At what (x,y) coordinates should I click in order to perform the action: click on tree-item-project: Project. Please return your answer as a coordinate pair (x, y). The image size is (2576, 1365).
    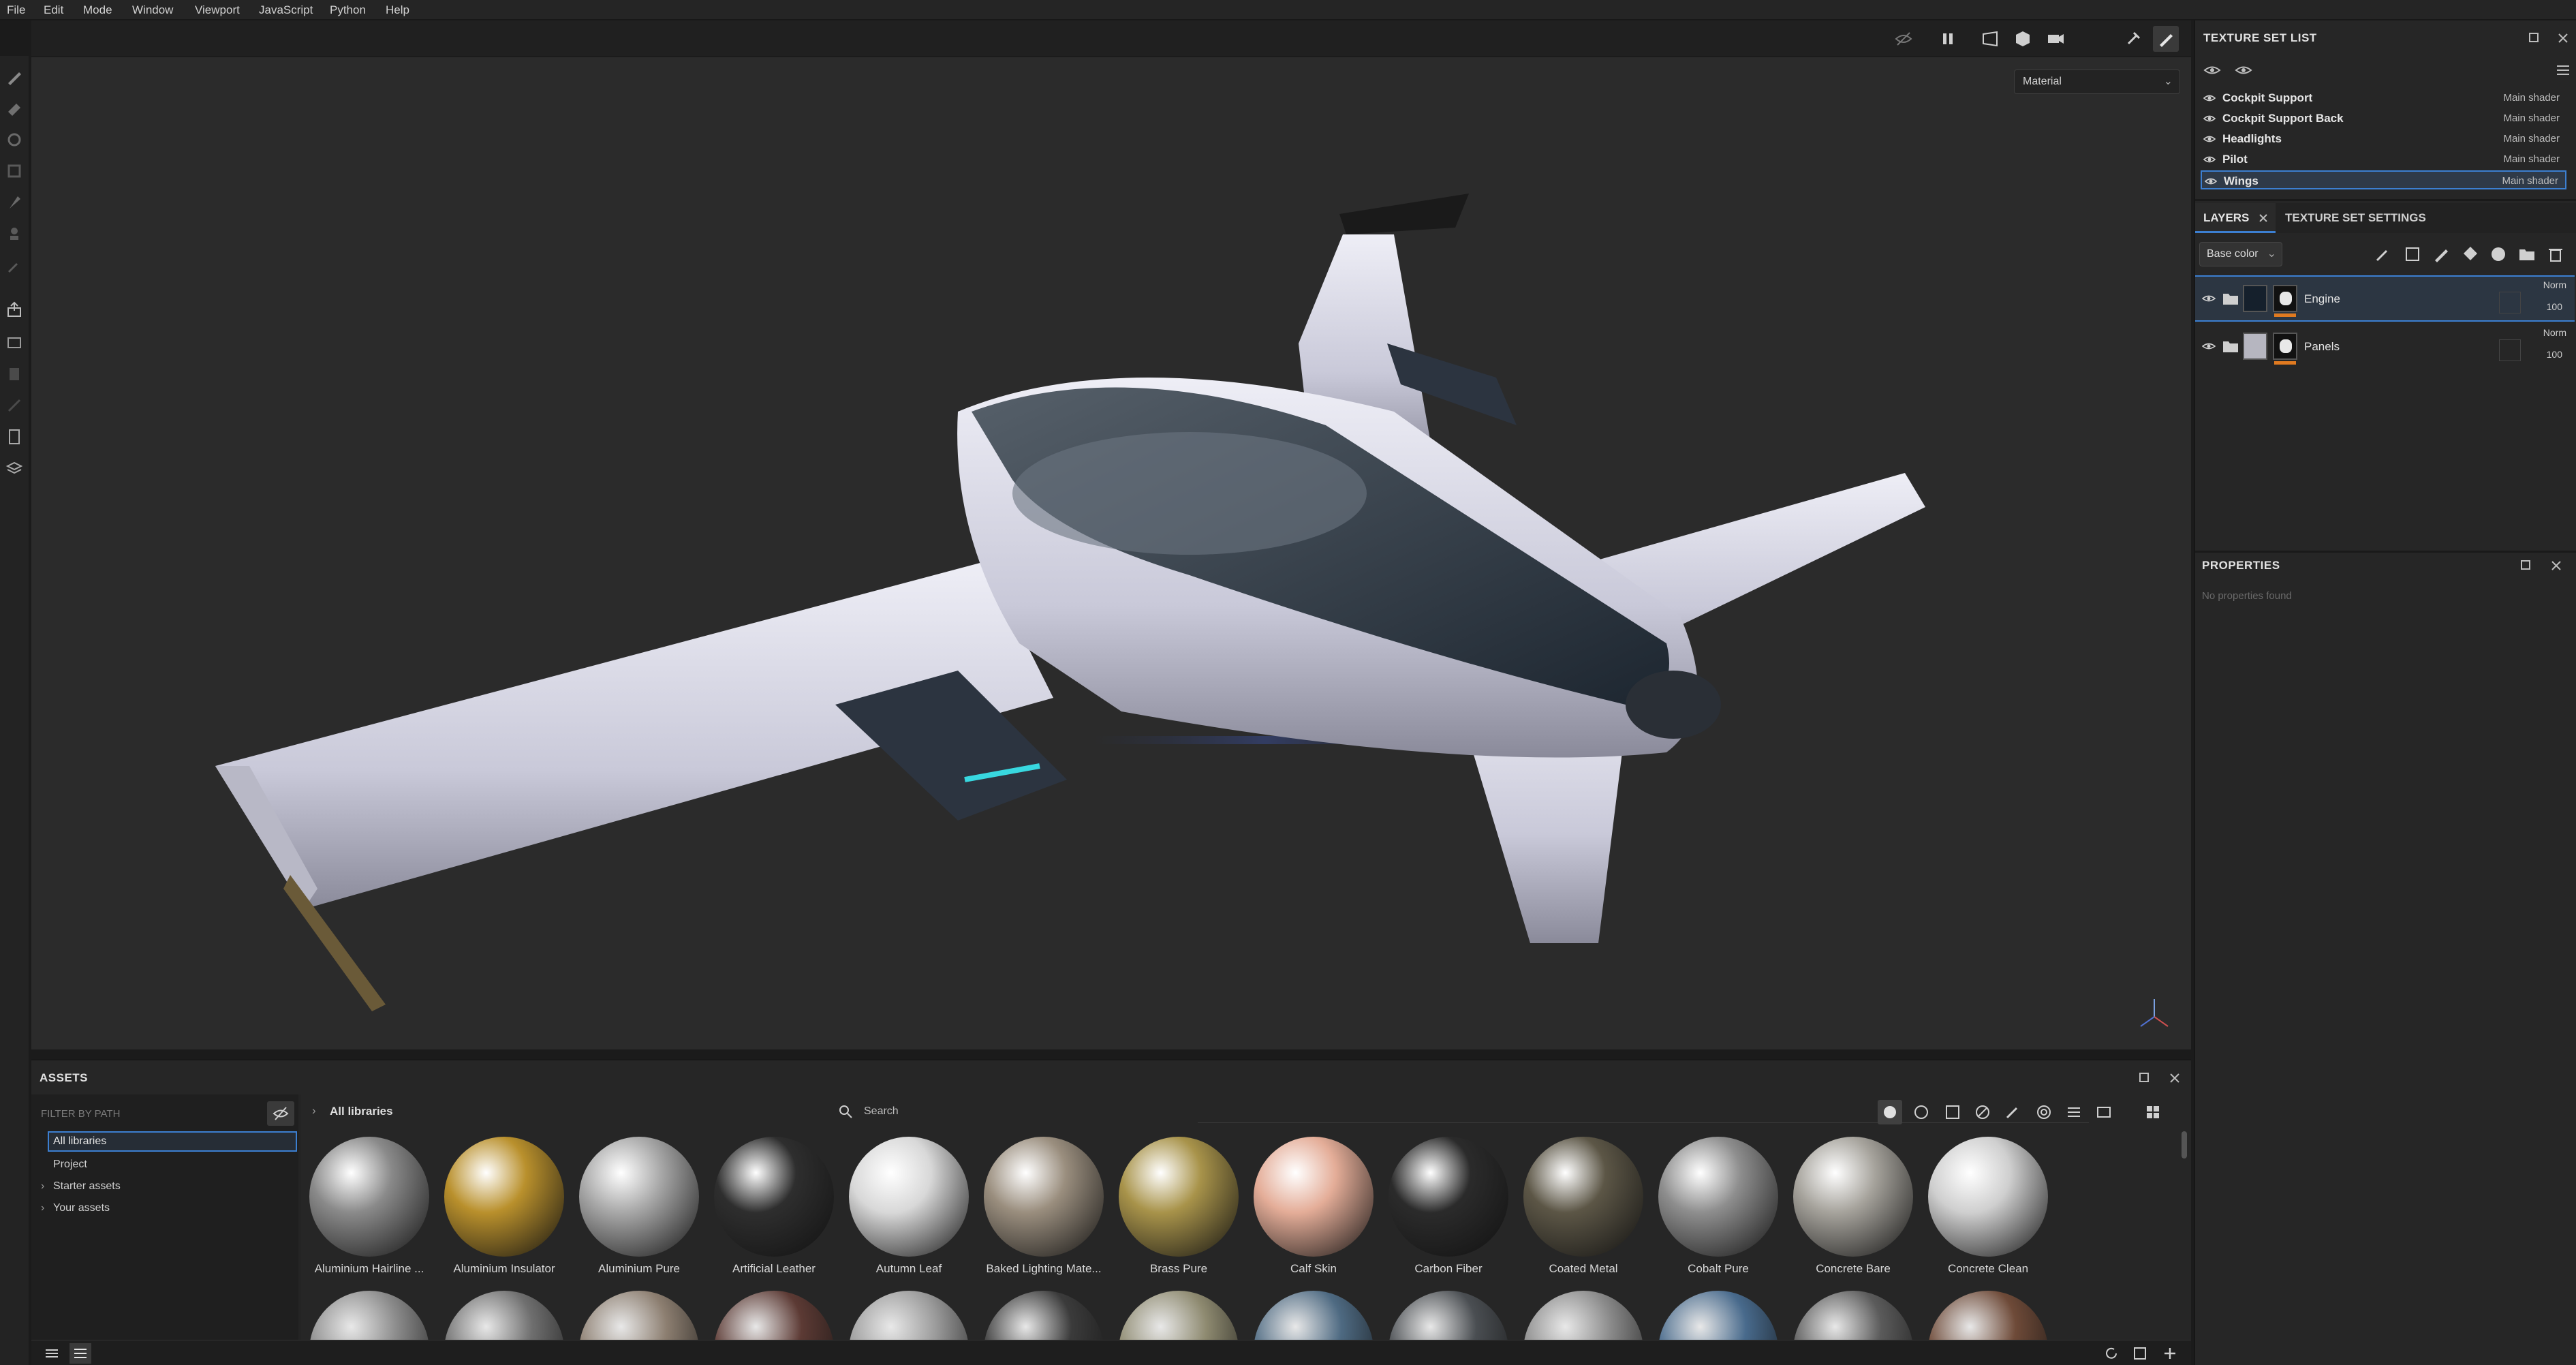
    Looking at the image, I should click on (70, 1165).